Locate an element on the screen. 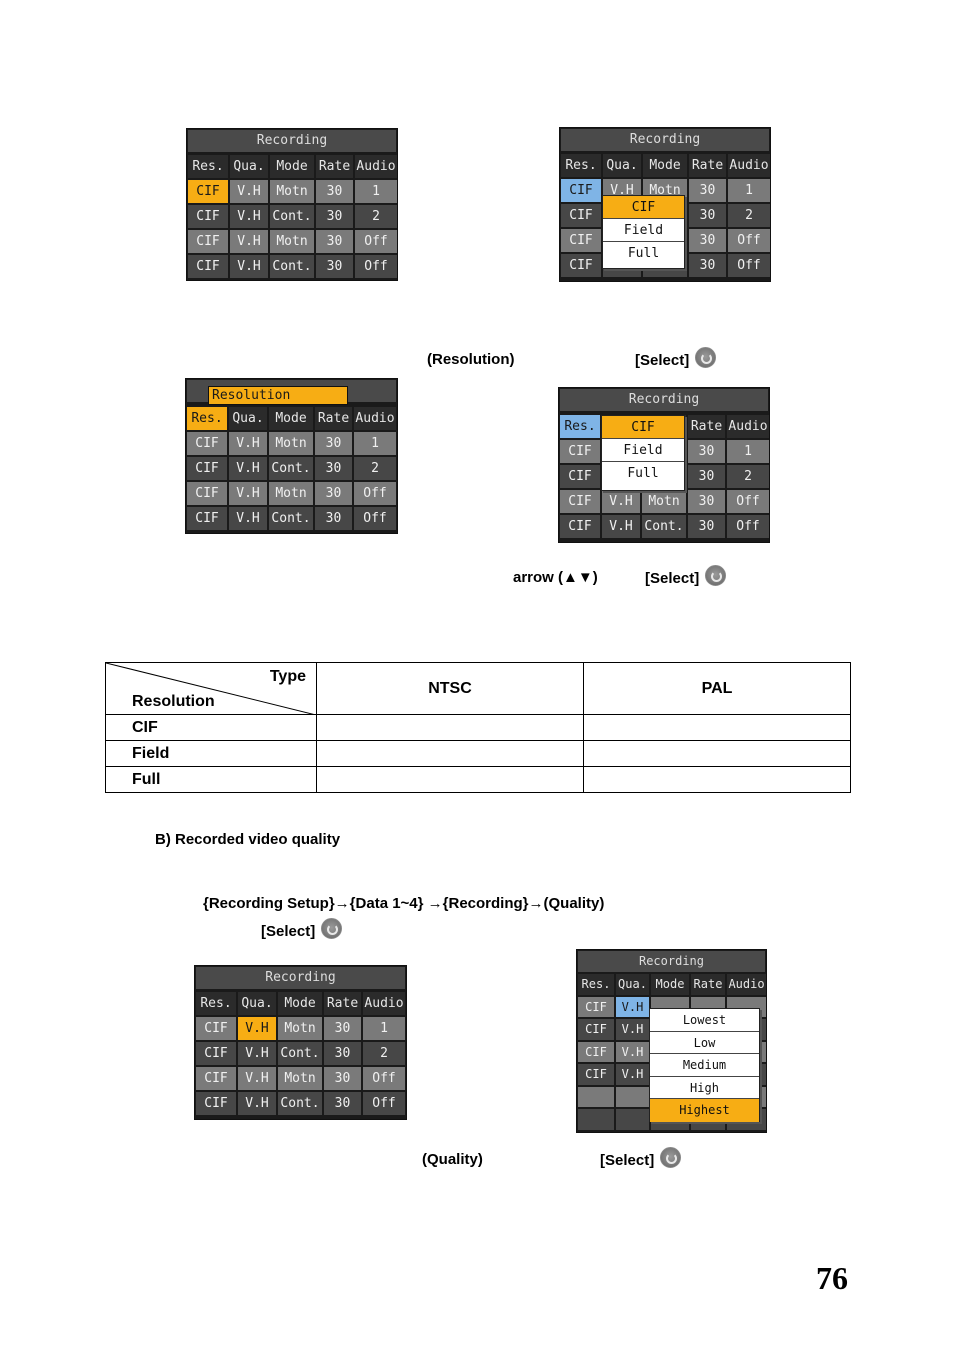  popup-option-medium: Medium is located at coordinates (704, 1065).